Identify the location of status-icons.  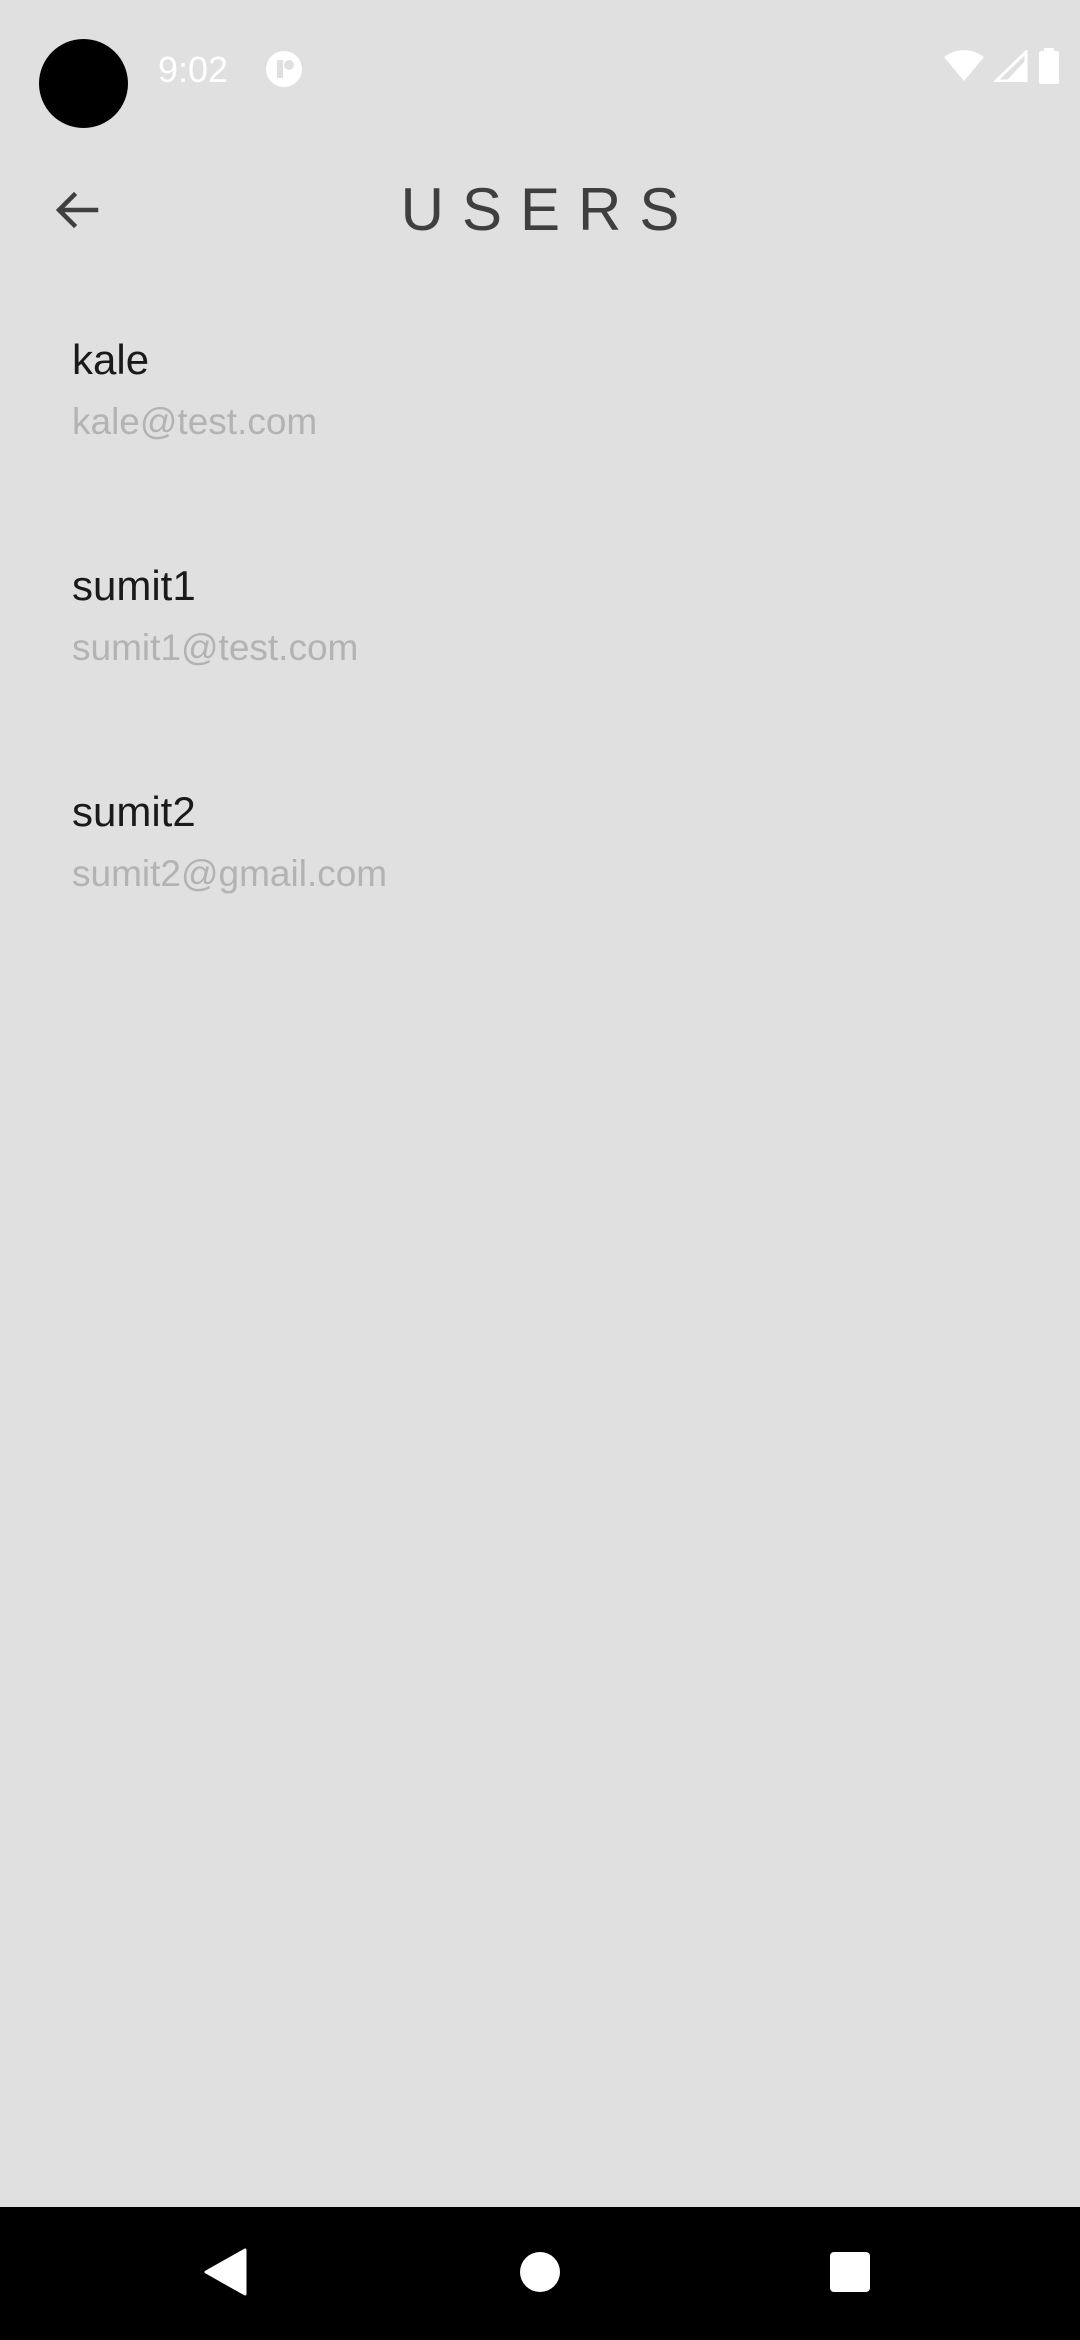
(1002, 68).